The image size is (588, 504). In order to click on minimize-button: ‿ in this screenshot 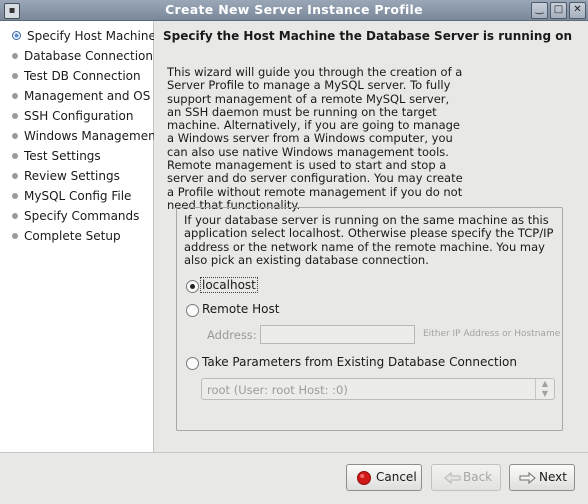, I will do `click(539, 10)`.